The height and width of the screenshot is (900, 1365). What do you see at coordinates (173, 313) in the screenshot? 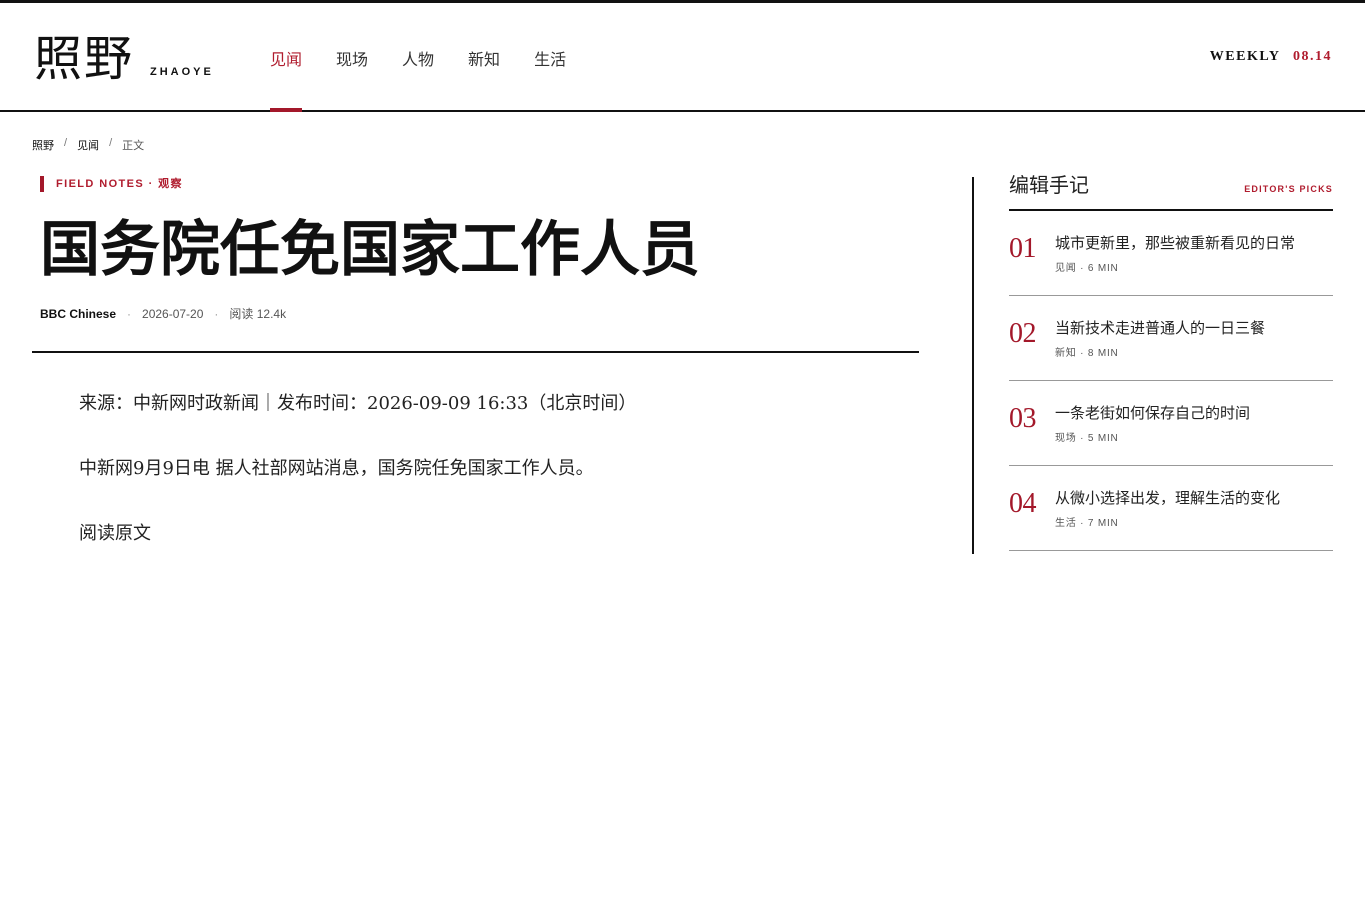
I see `article-date: 2026-07-20` at bounding box center [173, 313].